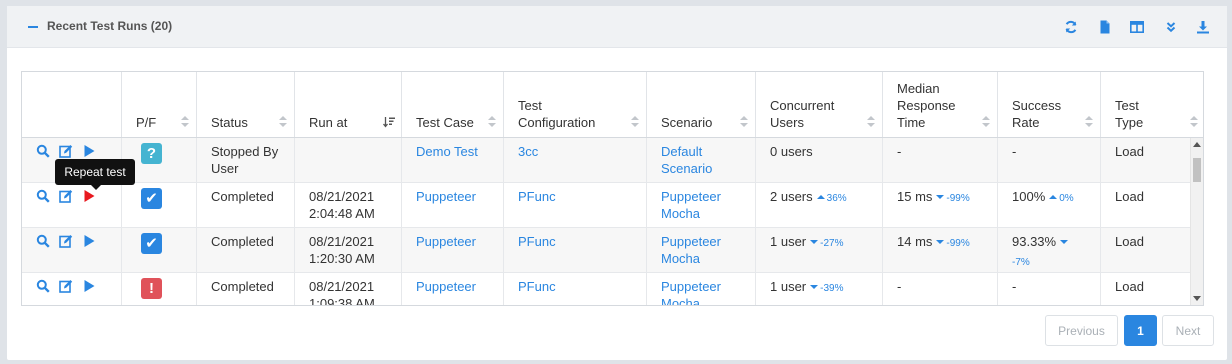 Image resolution: width=1232 pixels, height=364 pixels. Describe the element at coordinates (348, 205) in the screenshot. I see `cell-run-at: 08/21/2021 2:04:48 AM` at that location.